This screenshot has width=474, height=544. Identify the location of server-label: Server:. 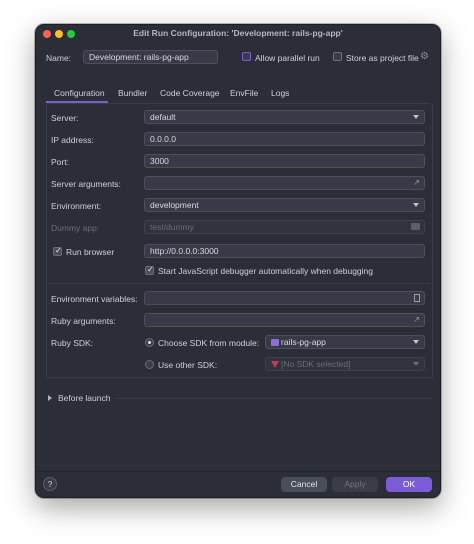
(65, 118).